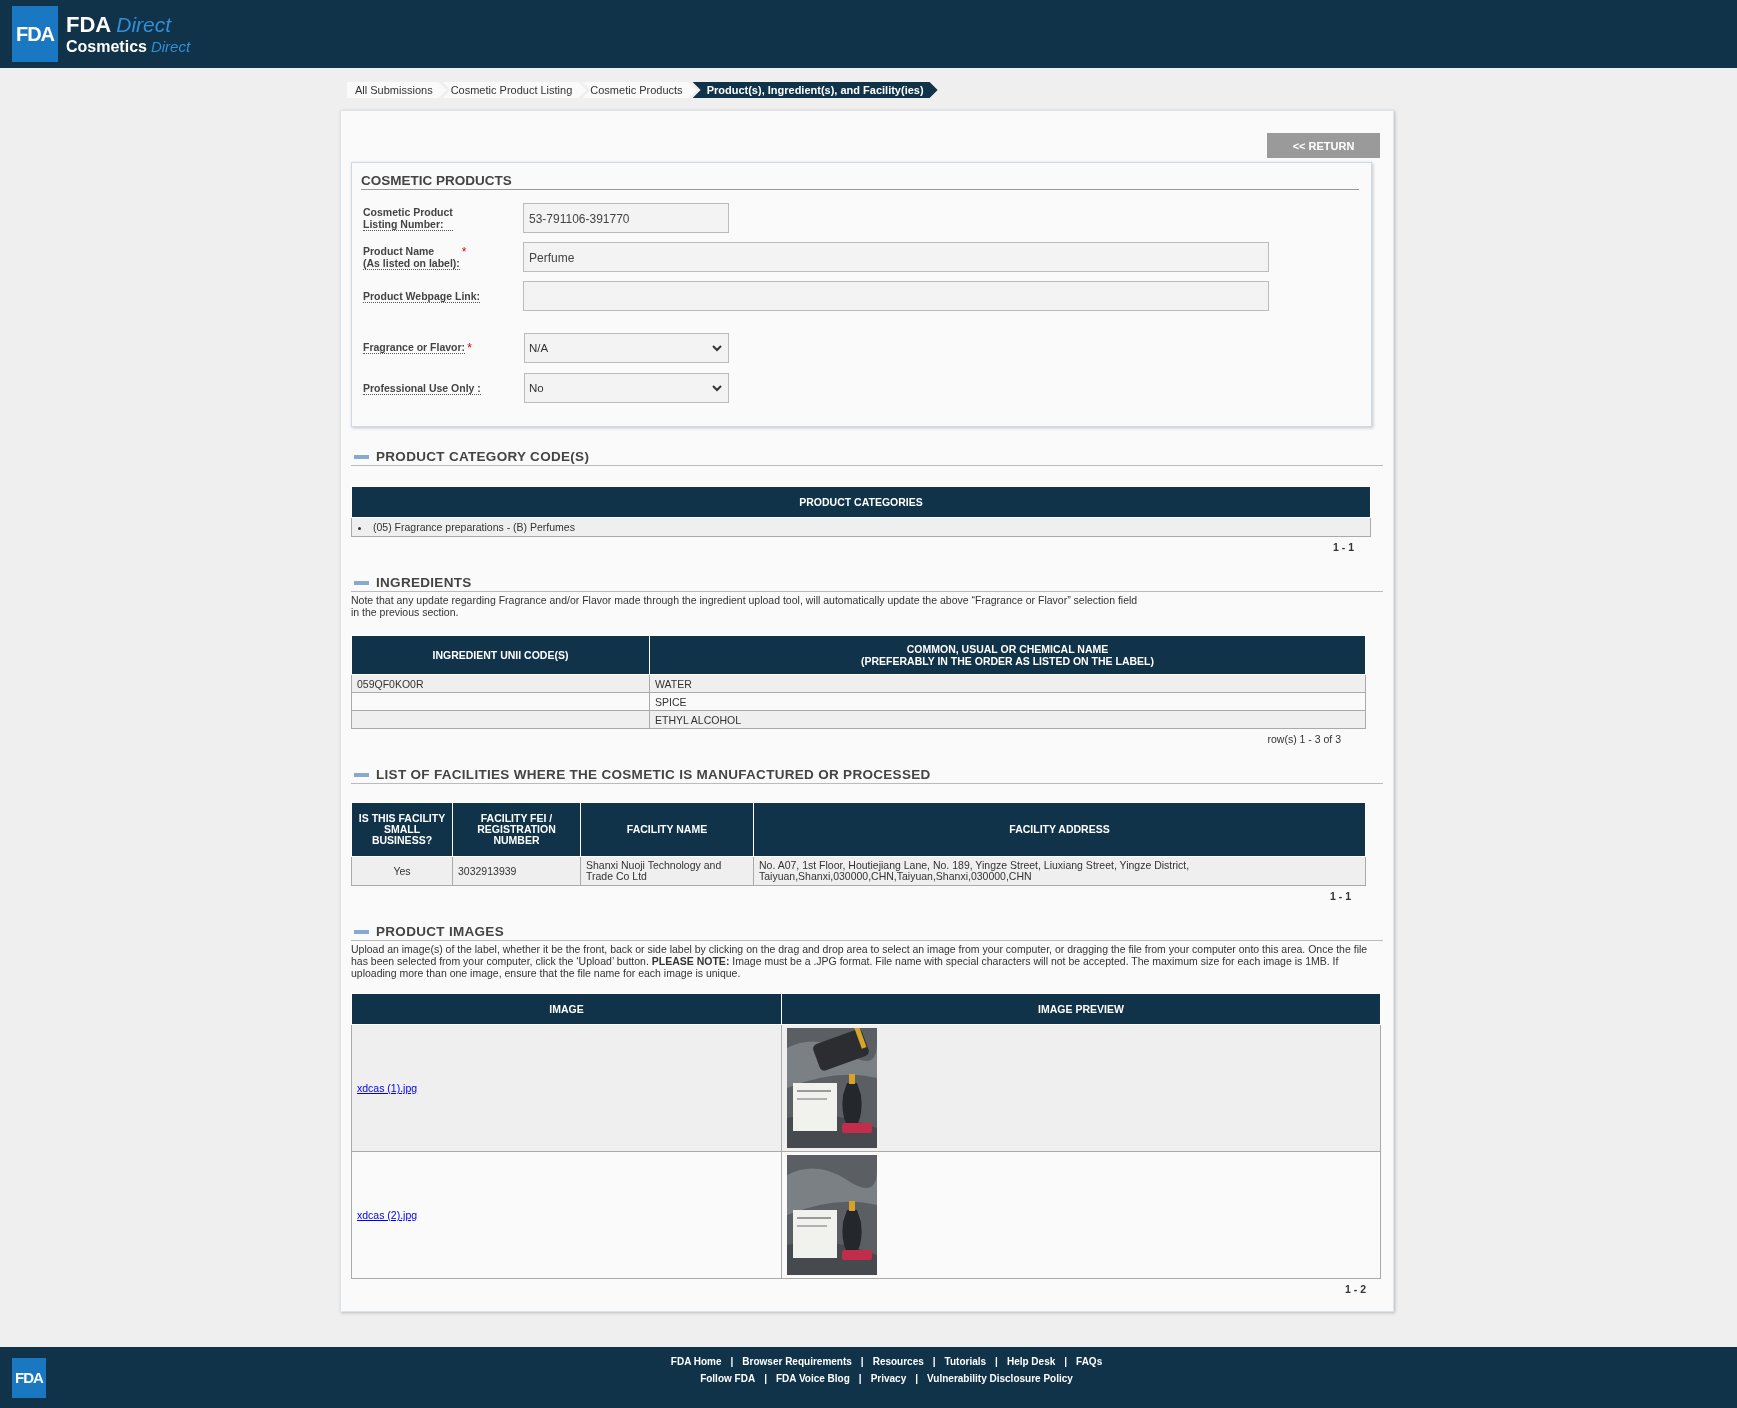 The image size is (1737, 1408). I want to click on column-header: IMAGE, so click(566, 1009).